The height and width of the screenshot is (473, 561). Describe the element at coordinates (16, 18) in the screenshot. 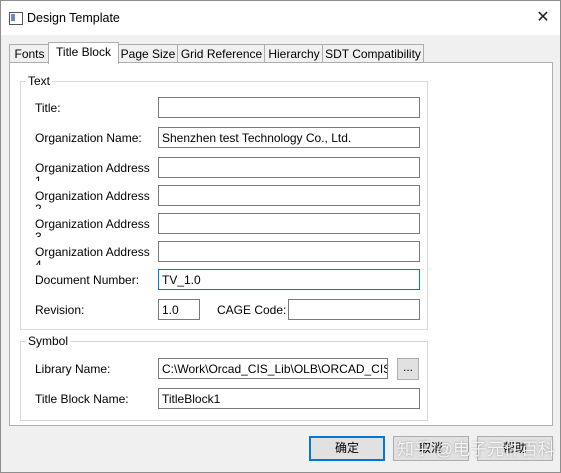

I see `app-icon` at that location.